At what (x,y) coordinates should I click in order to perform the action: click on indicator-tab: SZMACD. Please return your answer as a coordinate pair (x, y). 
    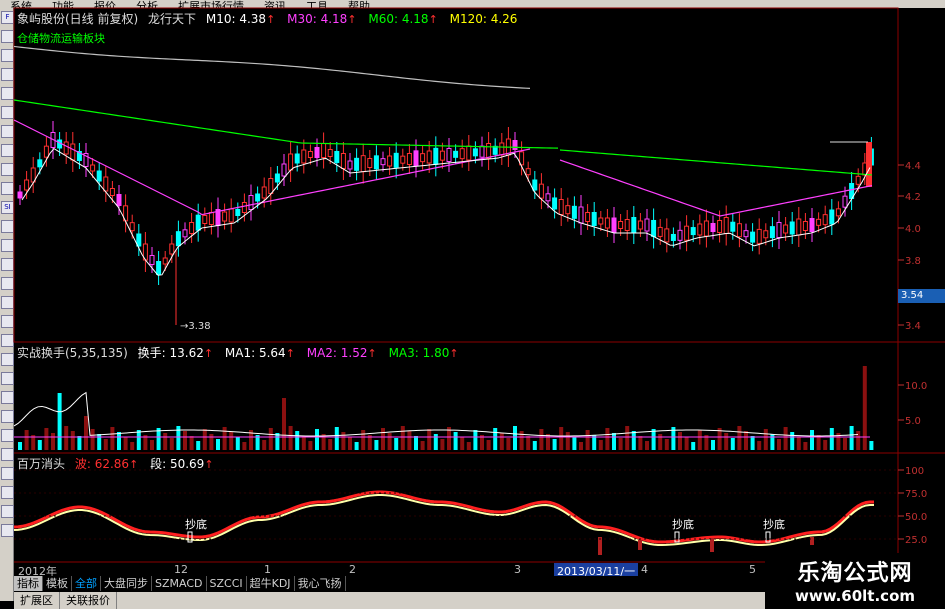
    Looking at the image, I should click on (179, 583).